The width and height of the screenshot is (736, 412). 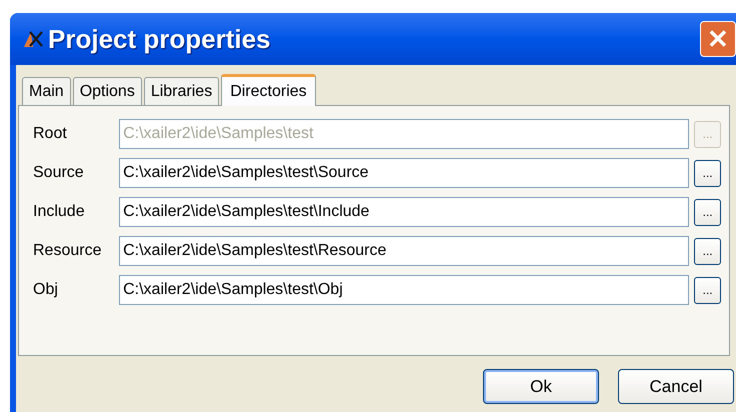 I want to click on path-field: C:\xailer2\ide\Samples\test\Include, so click(x=404, y=212).